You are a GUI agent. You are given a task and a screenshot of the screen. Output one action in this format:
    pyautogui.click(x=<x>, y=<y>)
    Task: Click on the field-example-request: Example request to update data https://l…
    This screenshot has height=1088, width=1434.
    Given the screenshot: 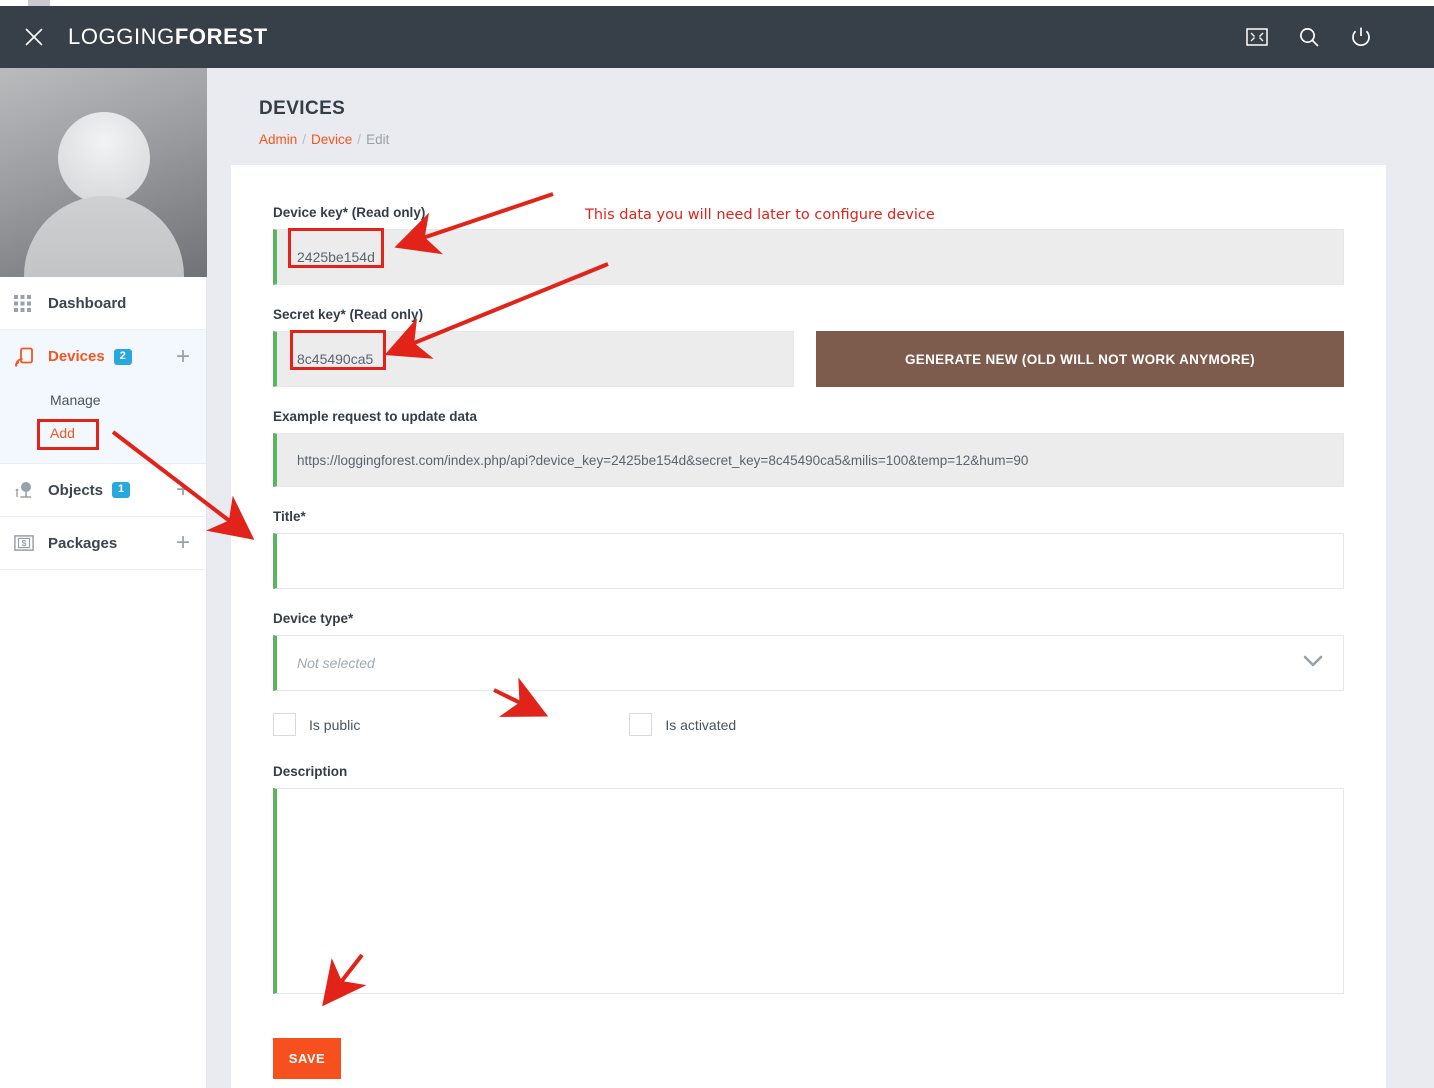 What is the action you would take?
    pyautogui.click(x=808, y=448)
    